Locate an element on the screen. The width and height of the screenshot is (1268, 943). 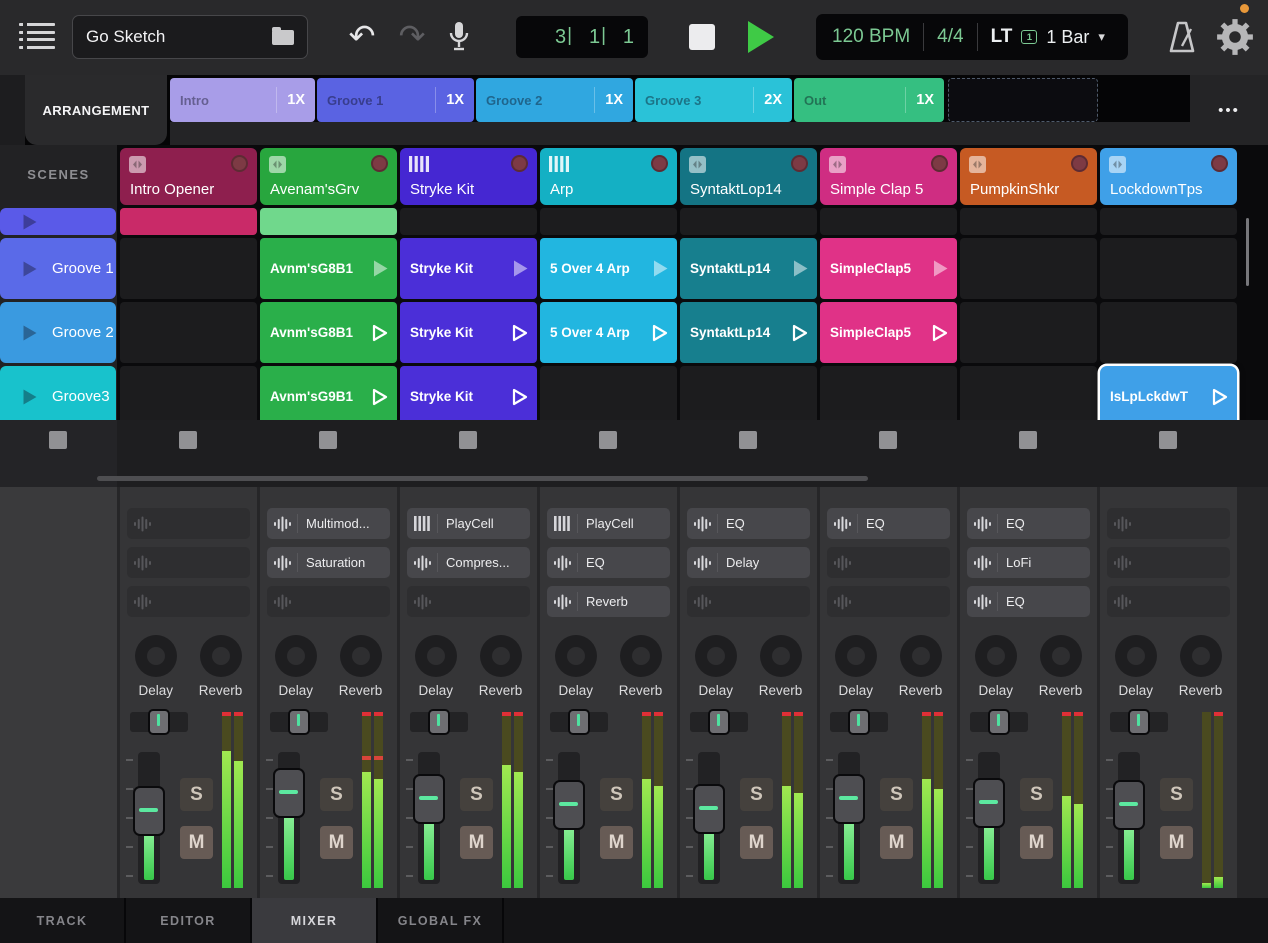
tempo-panel: 120 BPM 4/4 LT 1 1 Bar ▾ is located at coordinates (972, 37).